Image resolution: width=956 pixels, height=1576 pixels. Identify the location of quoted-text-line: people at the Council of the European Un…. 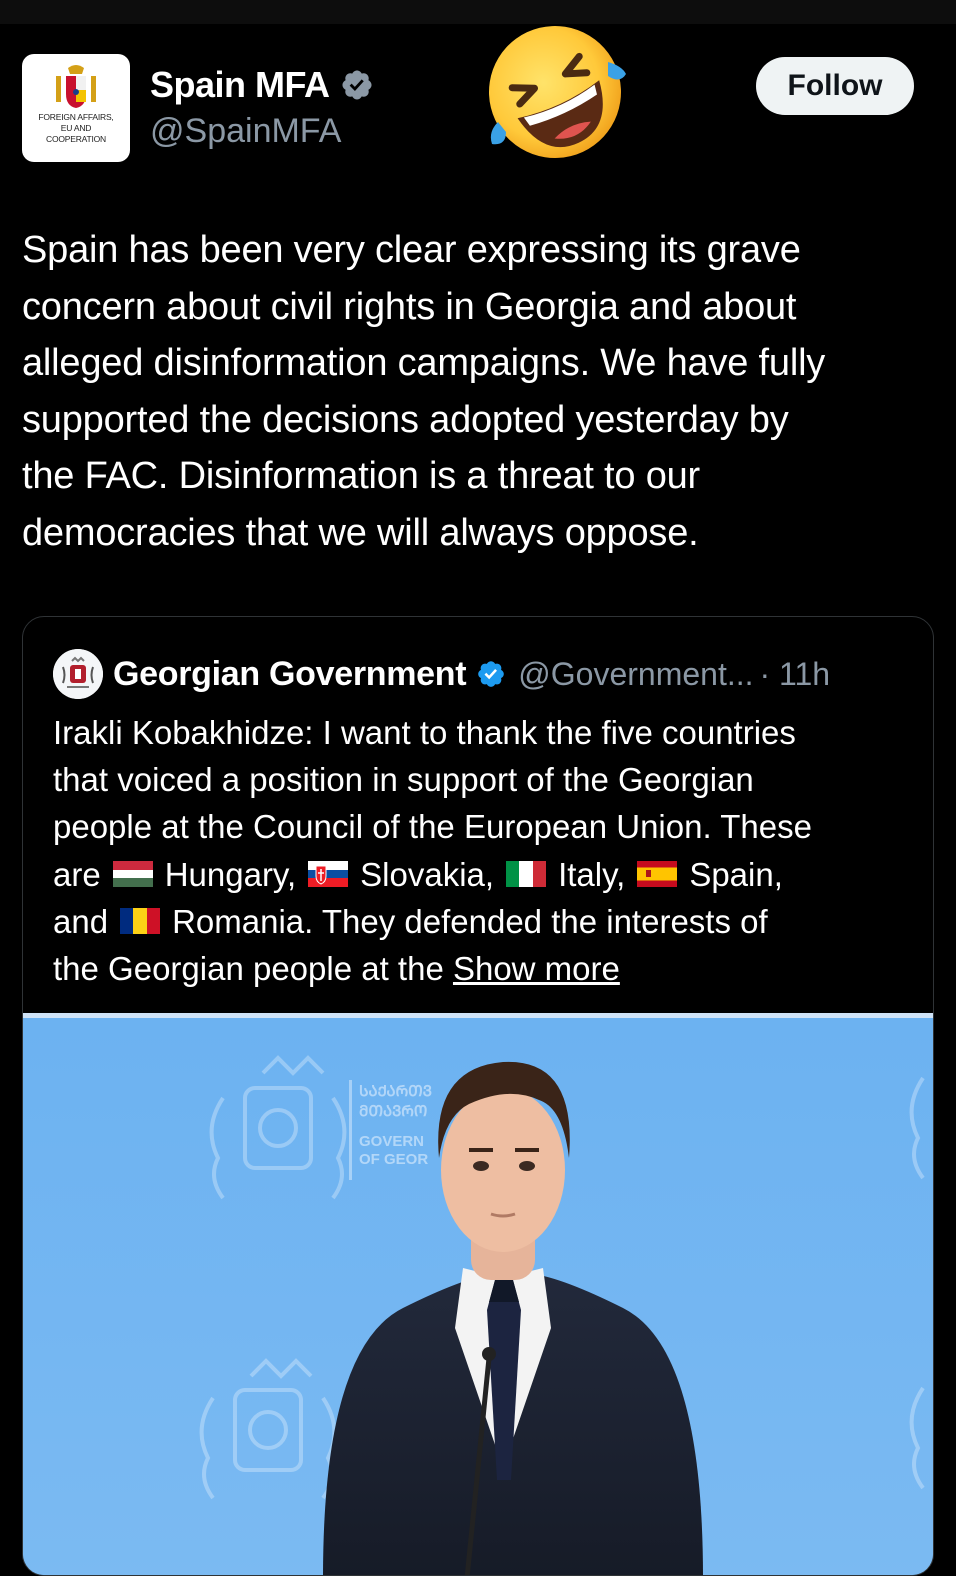
(432, 827).